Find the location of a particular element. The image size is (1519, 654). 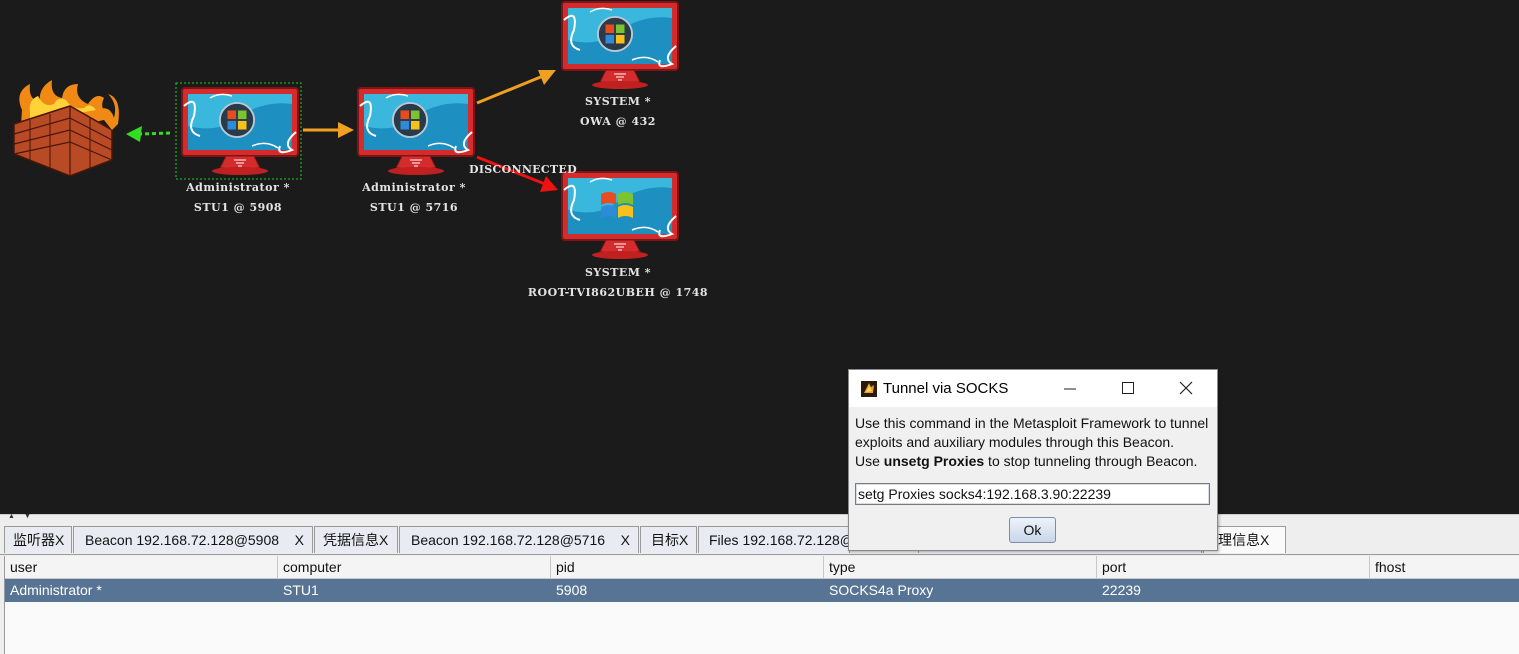

collapse-down-icon: ▼ is located at coordinates (27, 516).